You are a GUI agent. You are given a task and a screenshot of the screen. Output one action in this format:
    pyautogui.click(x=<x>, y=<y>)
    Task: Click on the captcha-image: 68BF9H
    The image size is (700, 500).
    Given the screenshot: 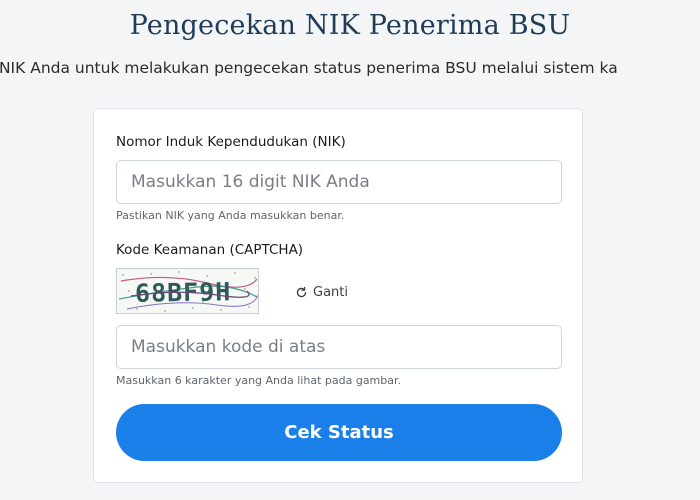 What is the action you would take?
    pyautogui.click(x=187, y=291)
    